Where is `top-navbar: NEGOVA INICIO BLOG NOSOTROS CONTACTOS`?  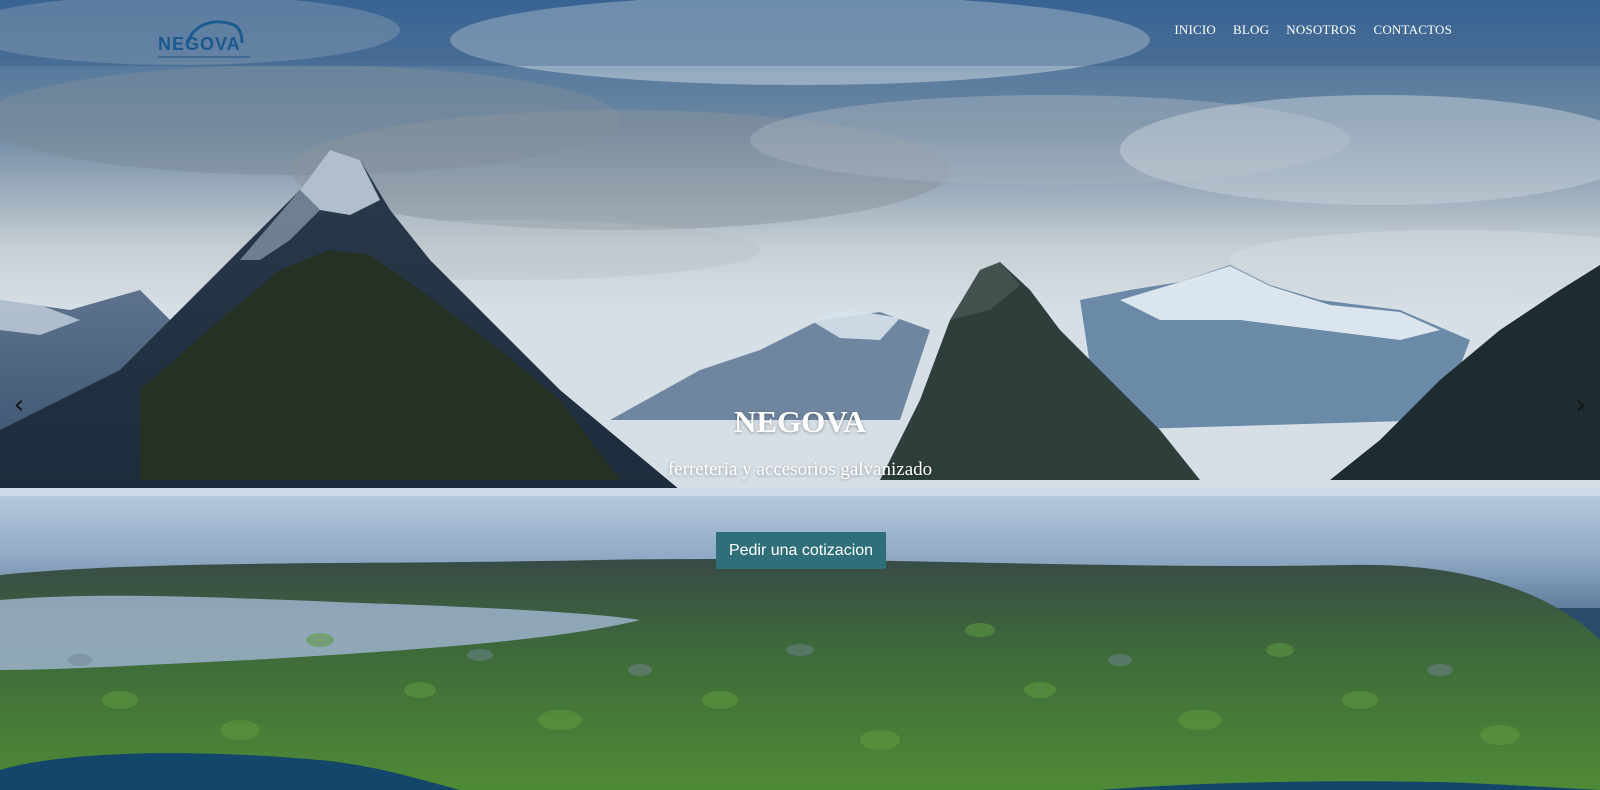
top-navbar: NEGOVA INICIO BLOG NOSOTROS CONTACTOS is located at coordinates (800, 33).